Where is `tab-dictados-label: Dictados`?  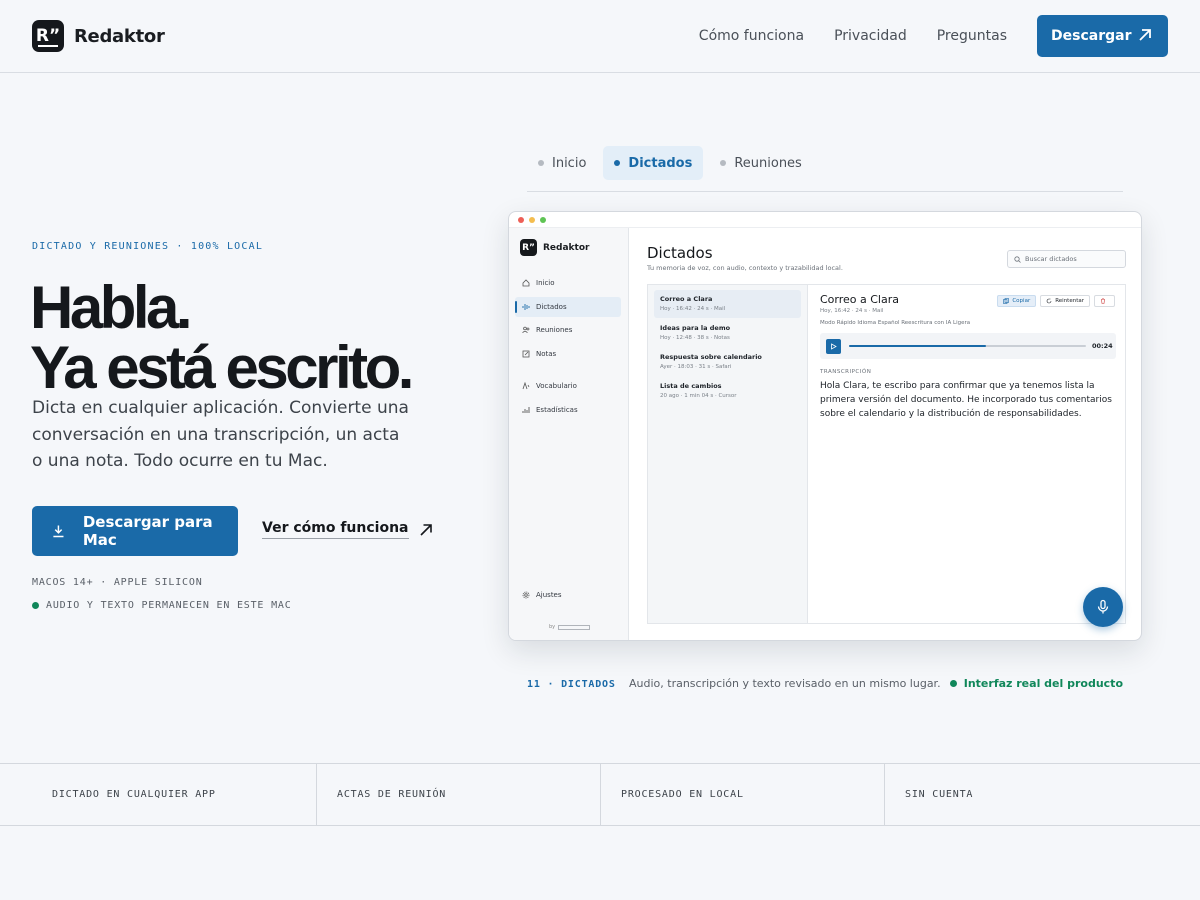 tab-dictados-label: Dictados is located at coordinates (660, 163).